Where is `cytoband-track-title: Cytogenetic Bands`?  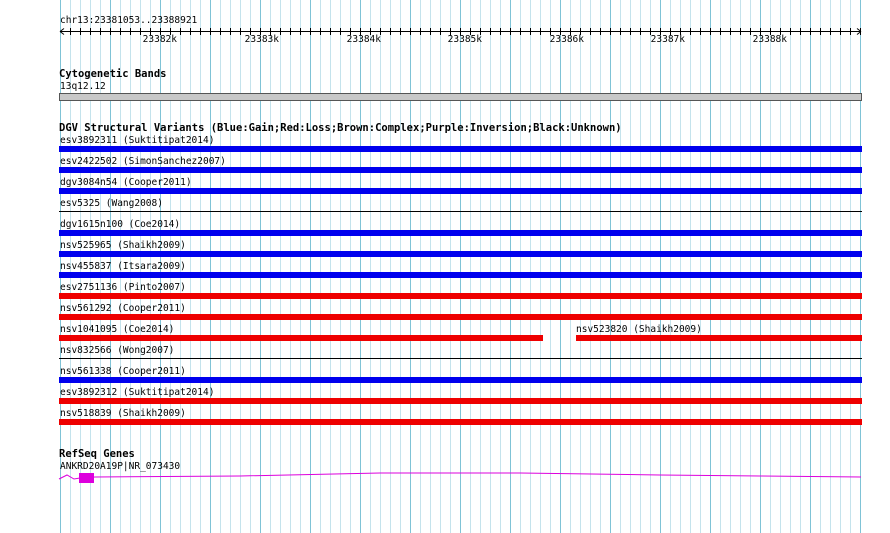 cytoband-track-title: Cytogenetic Bands is located at coordinates (113, 74).